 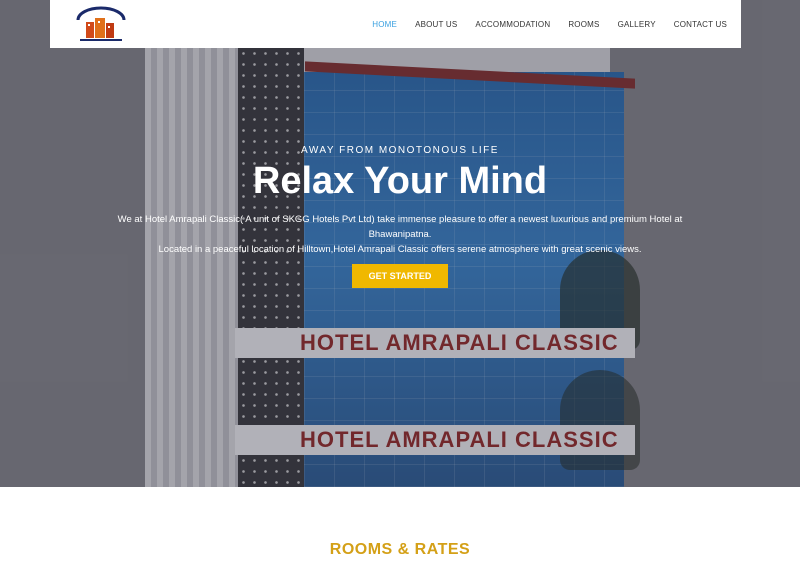 I want to click on nav-contact-us: CONTACT US, so click(x=700, y=24).